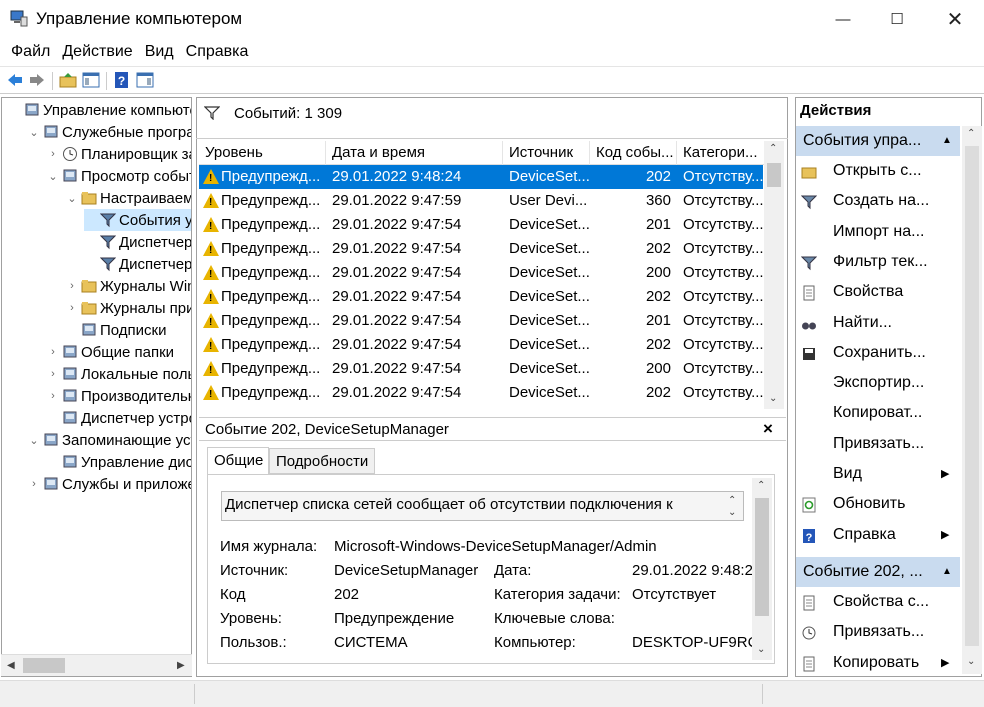 Image resolution: width=984 pixels, height=707 pixels. What do you see at coordinates (91, 80) in the screenshot?
I see `show-hide-tree-icon` at bounding box center [91, 80].